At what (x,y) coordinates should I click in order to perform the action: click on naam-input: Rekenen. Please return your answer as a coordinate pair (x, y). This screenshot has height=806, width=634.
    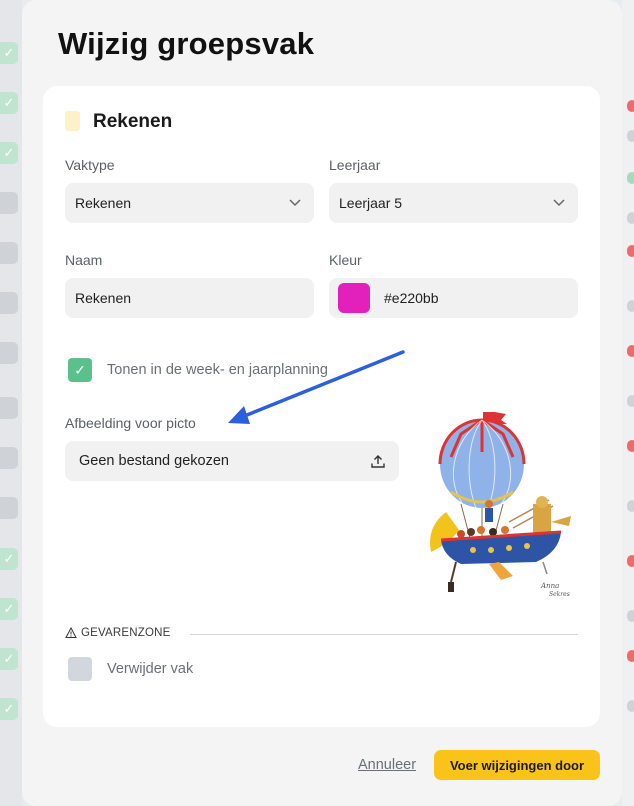
    Looking at the image, I should click on (189, 298).